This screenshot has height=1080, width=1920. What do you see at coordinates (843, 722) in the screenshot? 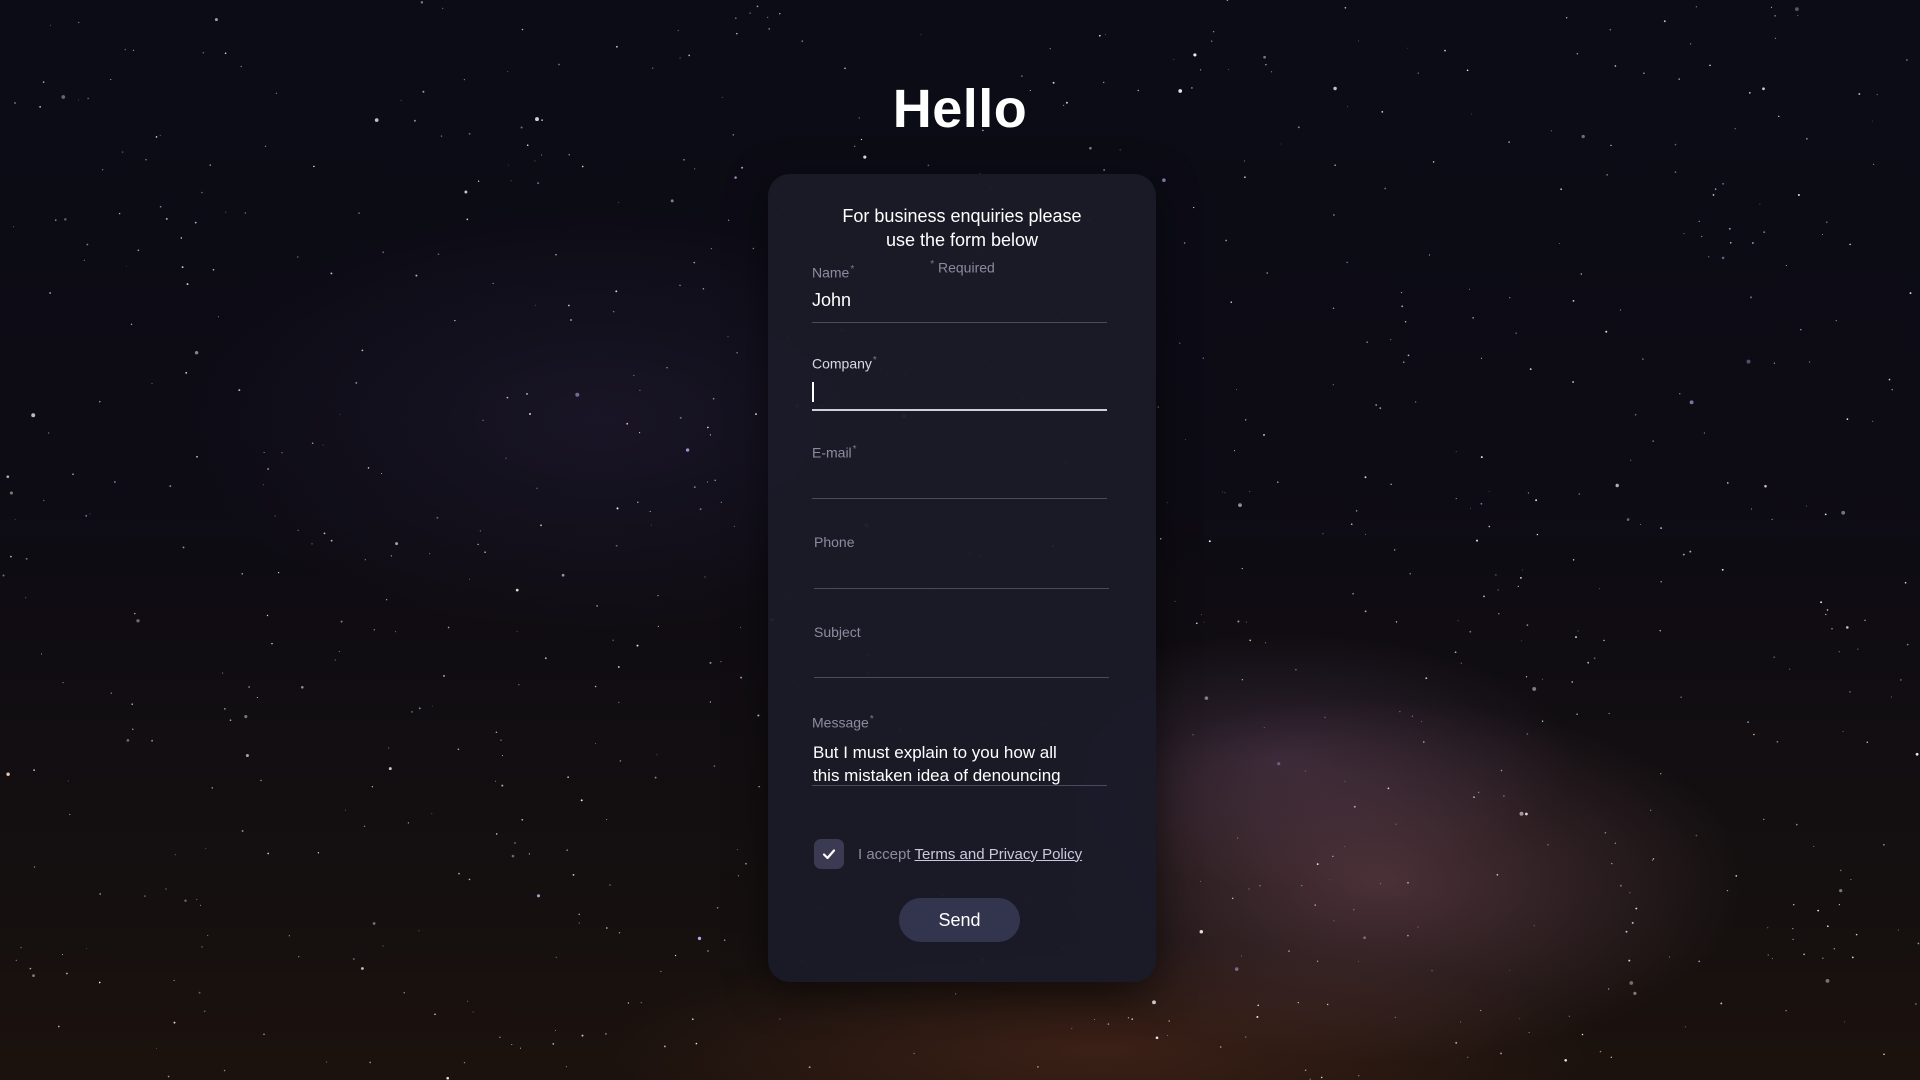
I see `message-label: Message*` at bounding box center [843, 722].